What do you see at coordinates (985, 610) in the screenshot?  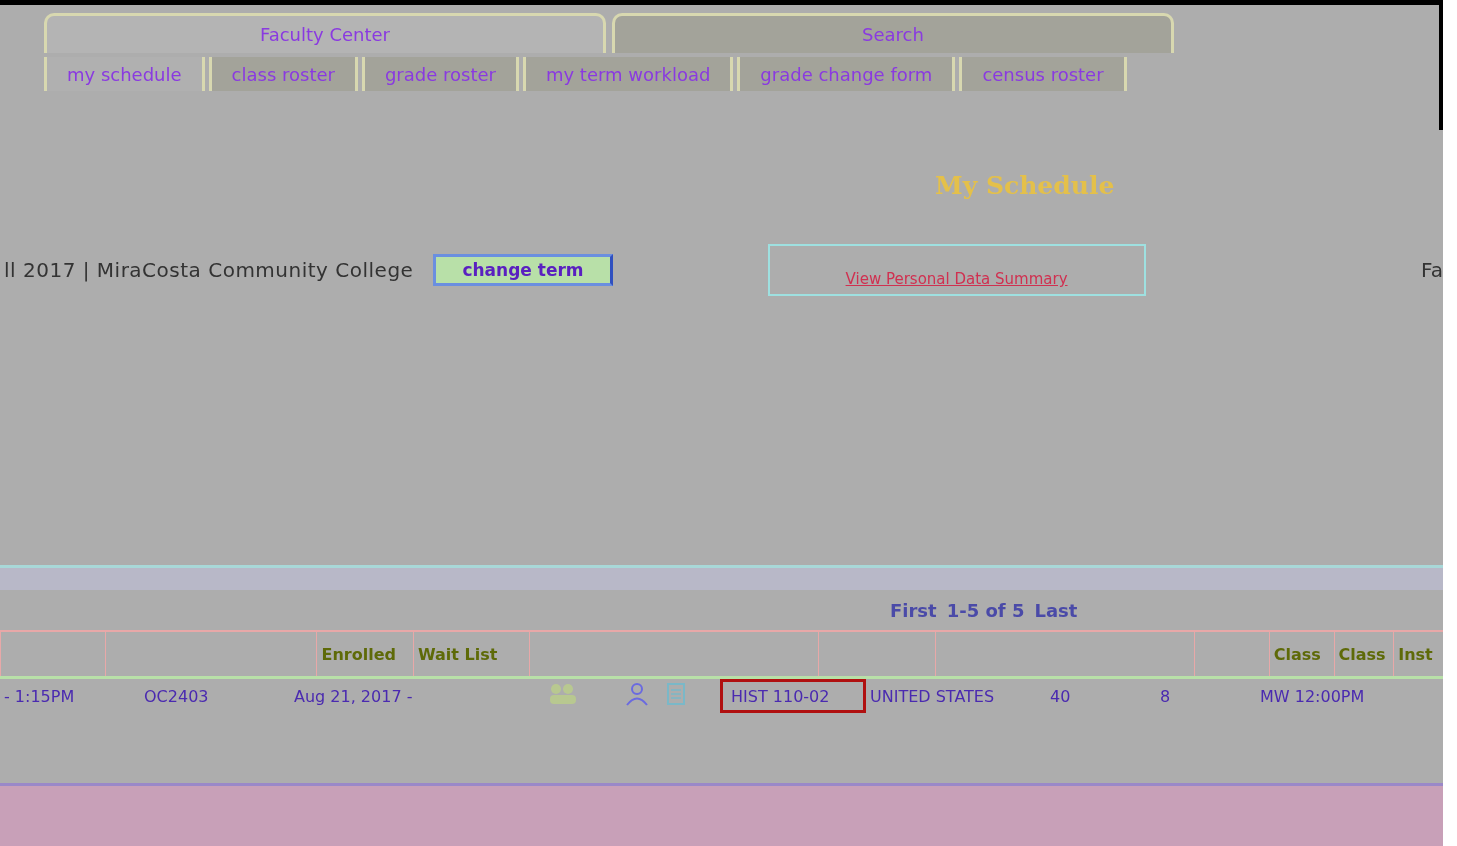 I see `pager-range: 1-5 of 5` at bounding box center [985, 610].